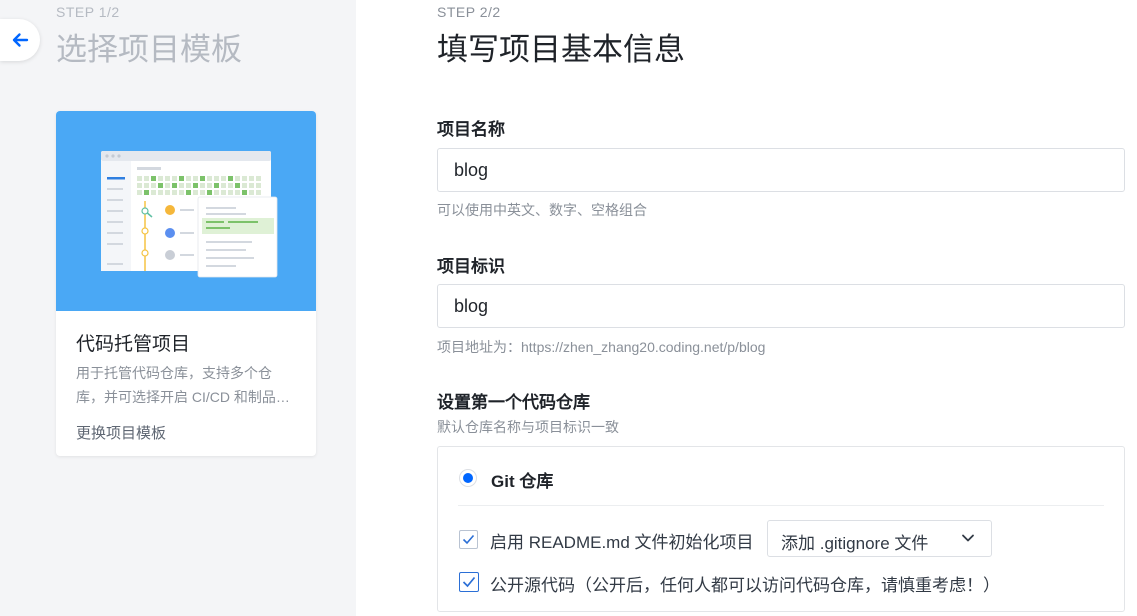 Image resolution: width=1137 pixels, height=616 pixels. What do you see at coordinates (471, 266) in the screenshot?
I see `project-id-label: 项目标识` at bounding box center [471, 266].